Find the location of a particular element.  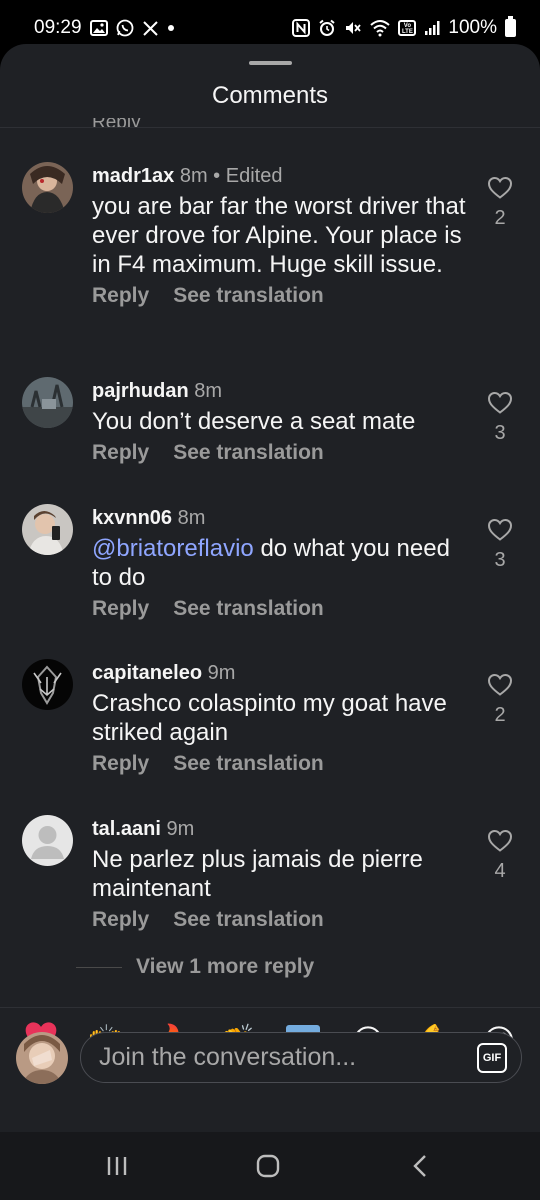

whatsapp-icon is located at coordinates (125, 28).